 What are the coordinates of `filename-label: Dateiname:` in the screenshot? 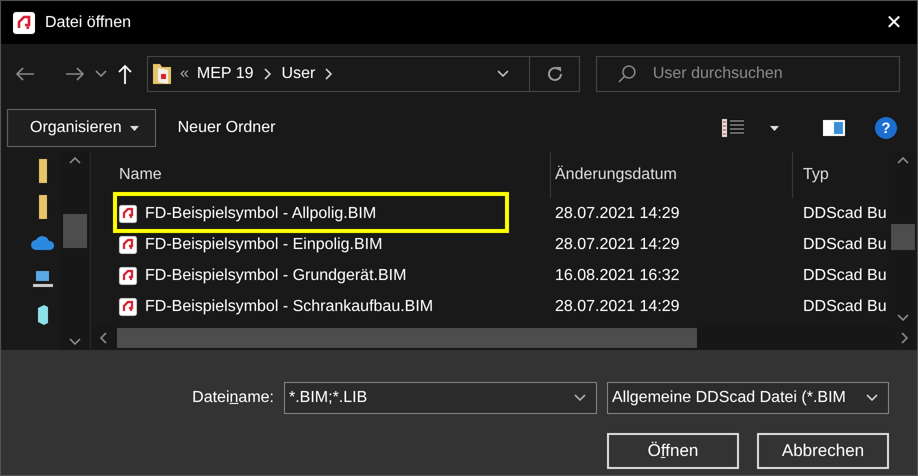 It's located at (233, 397).